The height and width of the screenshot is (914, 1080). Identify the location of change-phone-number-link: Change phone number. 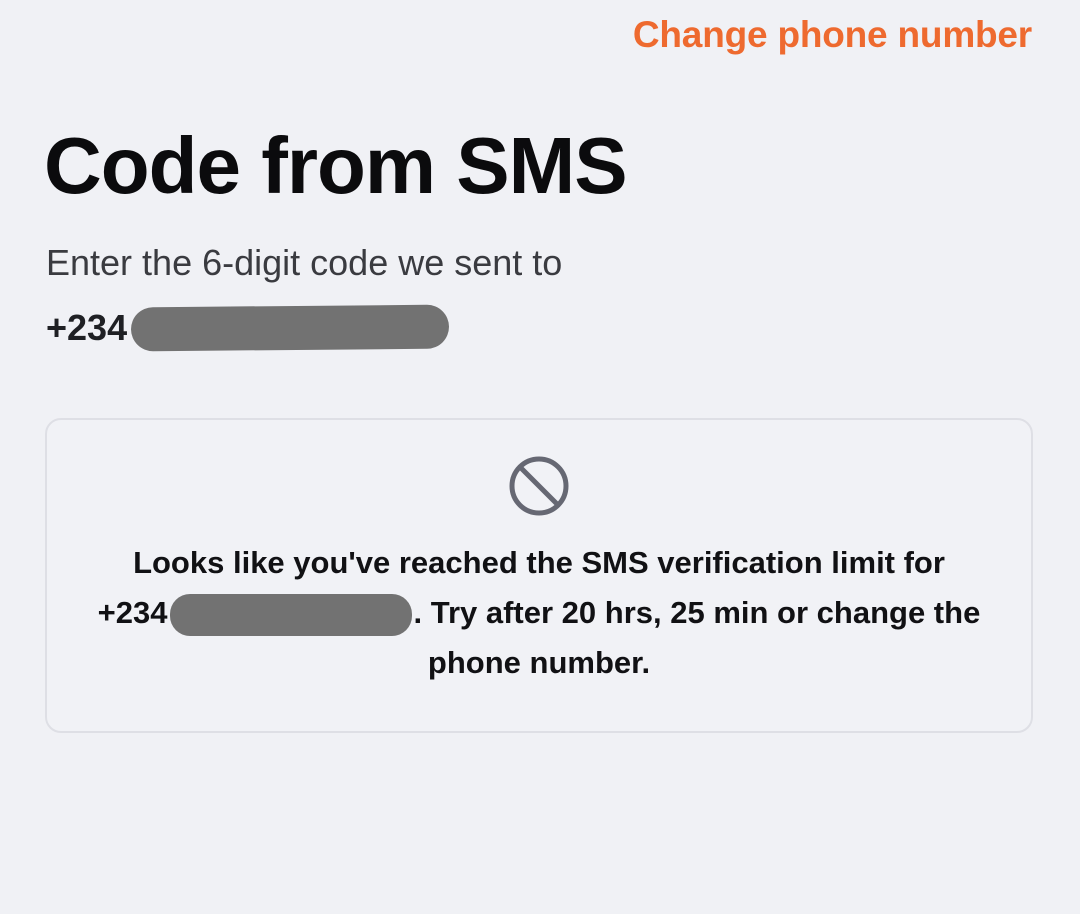
(832, 35).